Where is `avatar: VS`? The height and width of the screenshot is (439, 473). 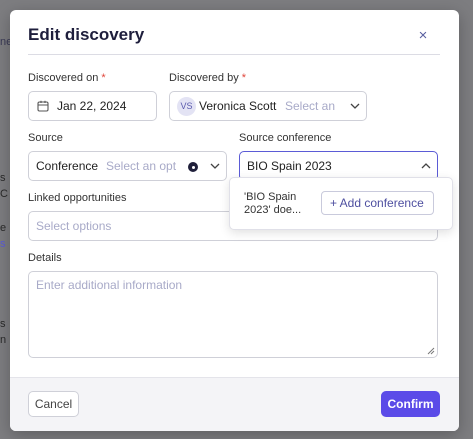 avatar: VS is located at coordinates (186, 106).